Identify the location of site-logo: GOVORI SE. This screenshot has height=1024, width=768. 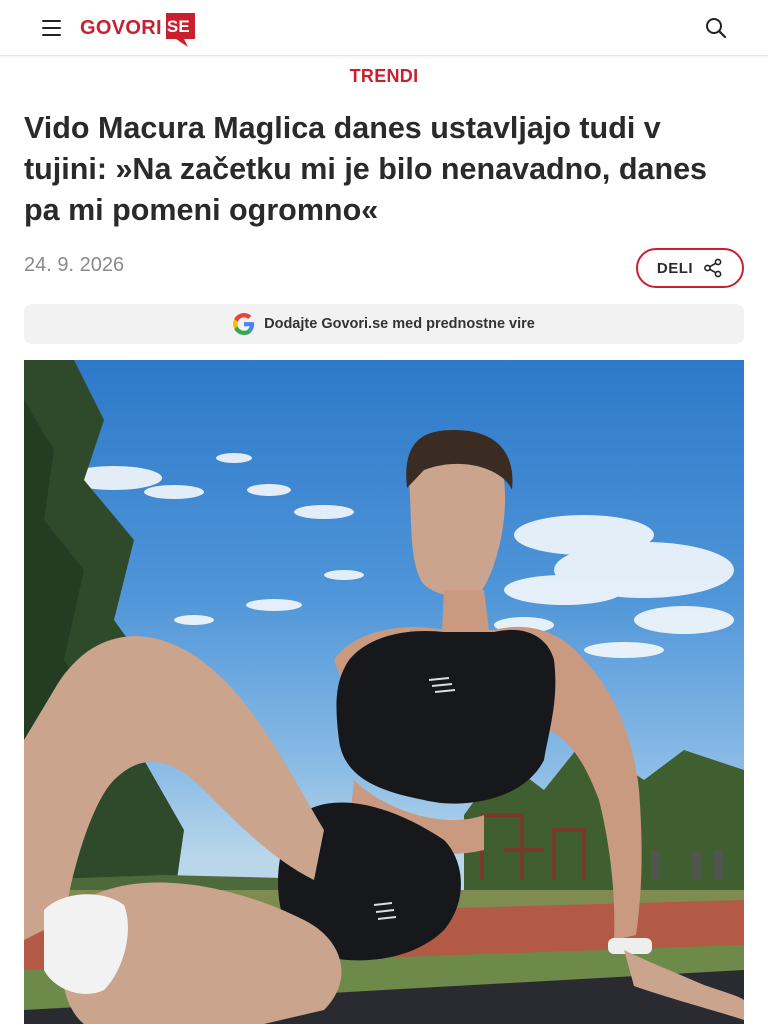
(138, 28).